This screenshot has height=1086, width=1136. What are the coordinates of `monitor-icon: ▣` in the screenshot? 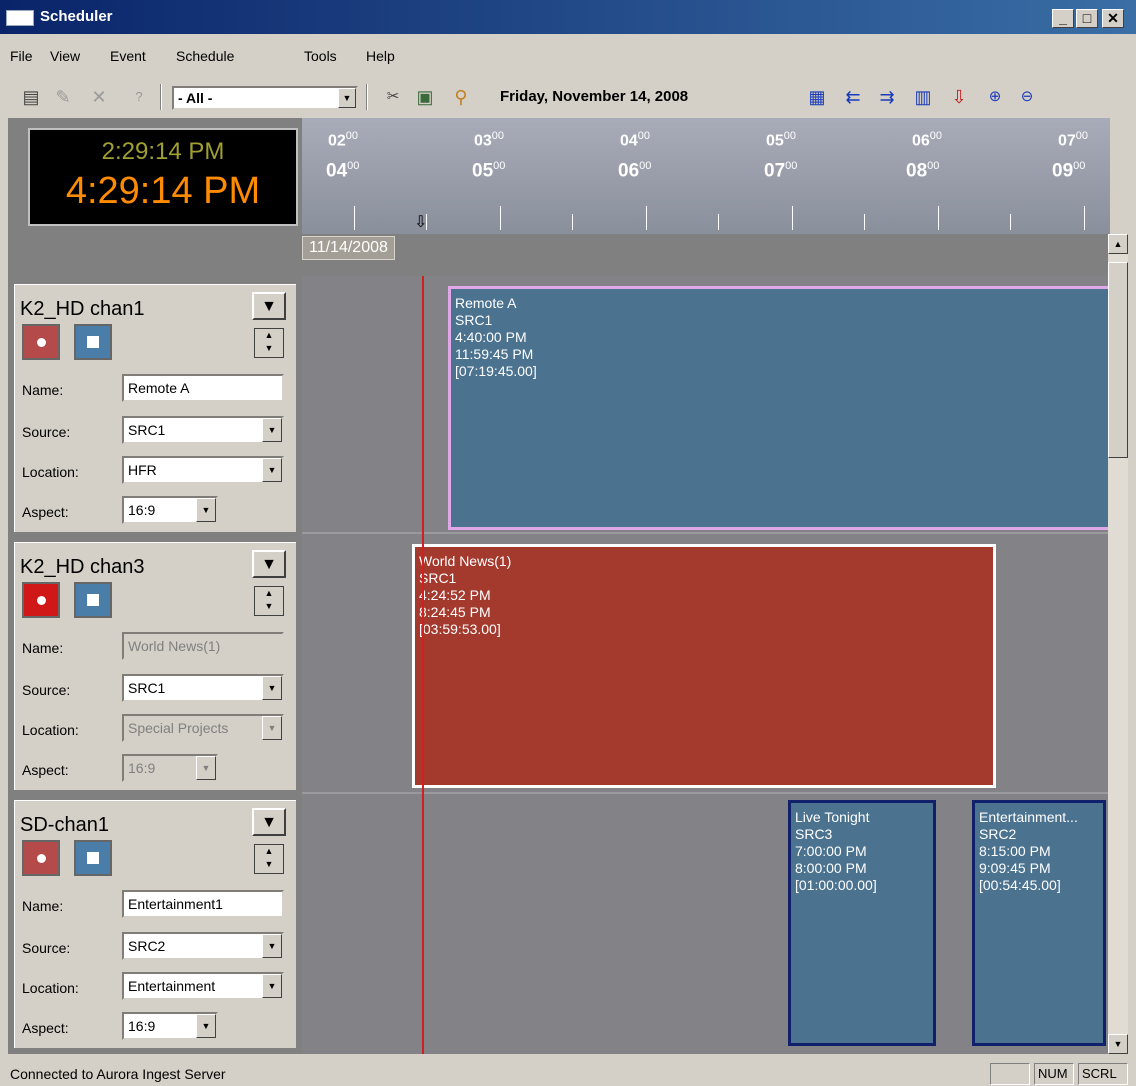 It's located at (425, 97).